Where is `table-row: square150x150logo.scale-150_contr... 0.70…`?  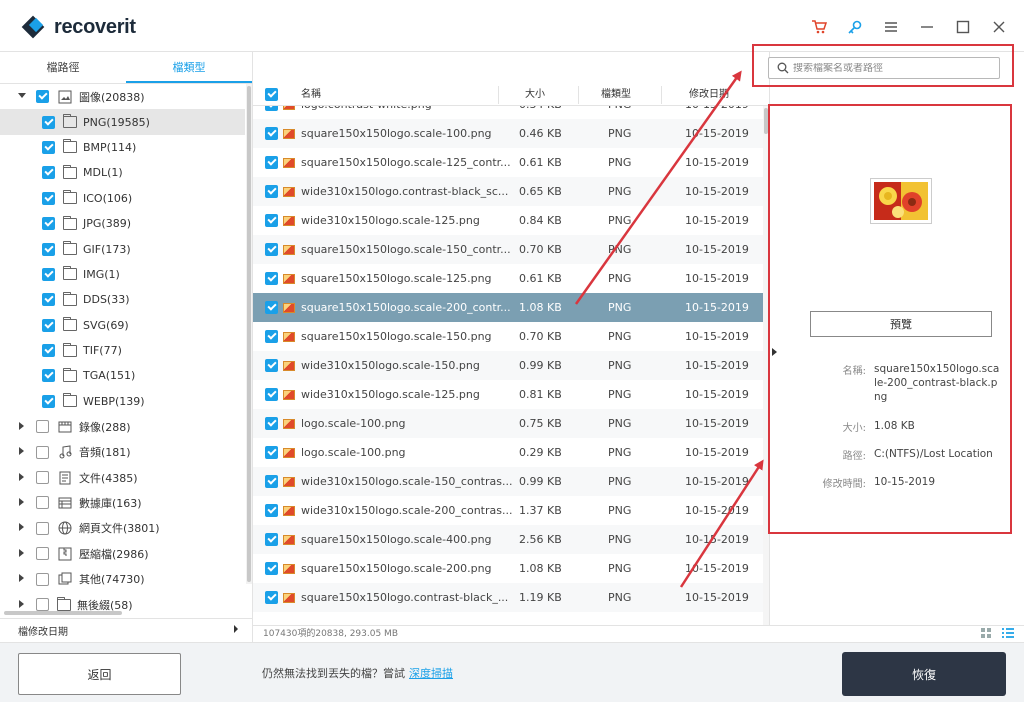 table-row: square150x150logo.scale-150_contr... 0.70… is located at coordinates (508, 249).